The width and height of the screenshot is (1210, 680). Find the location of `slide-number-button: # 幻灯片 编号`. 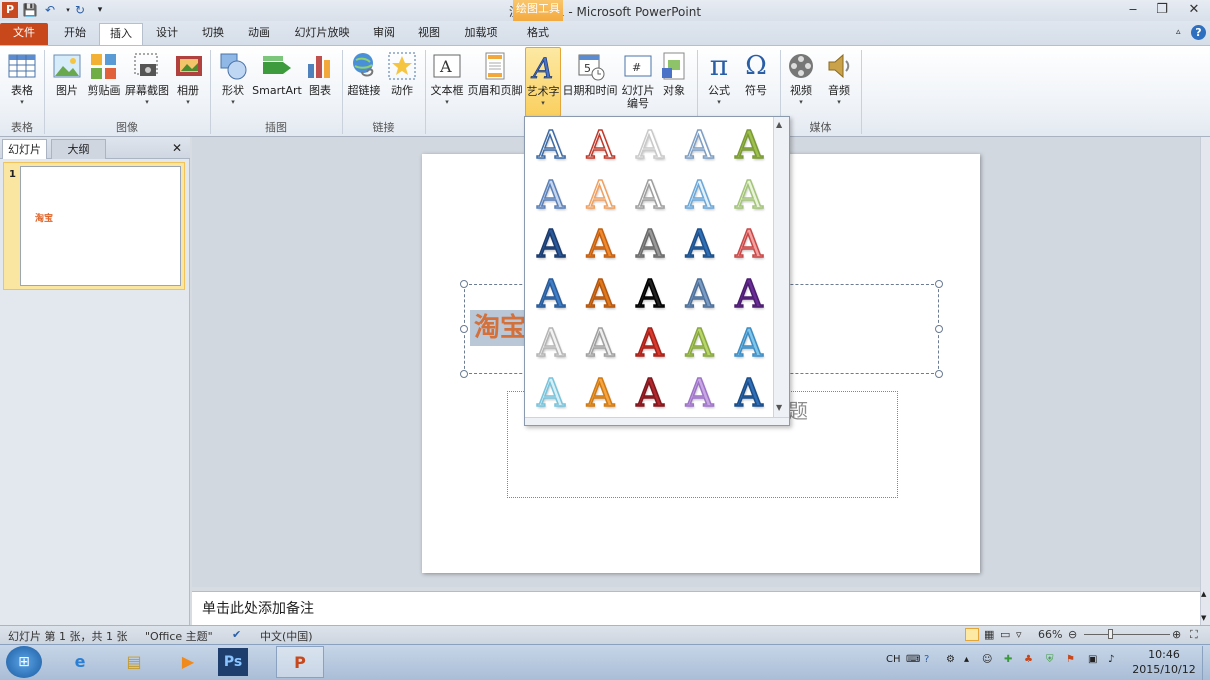

slide-number-button: # 幻灯片 编号 is located at coordinates (638, 81).